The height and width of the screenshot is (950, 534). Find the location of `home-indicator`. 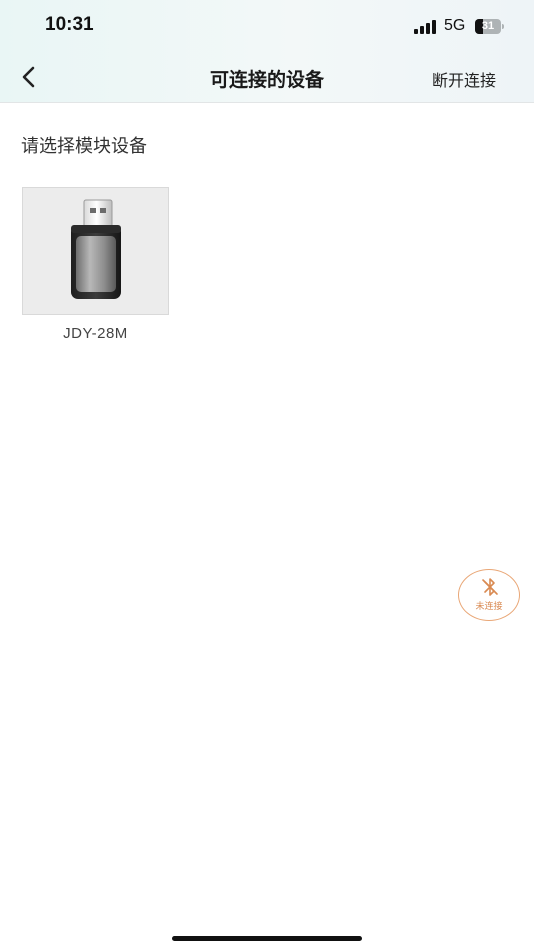

home-indicator is located at coordinates (267, 938).